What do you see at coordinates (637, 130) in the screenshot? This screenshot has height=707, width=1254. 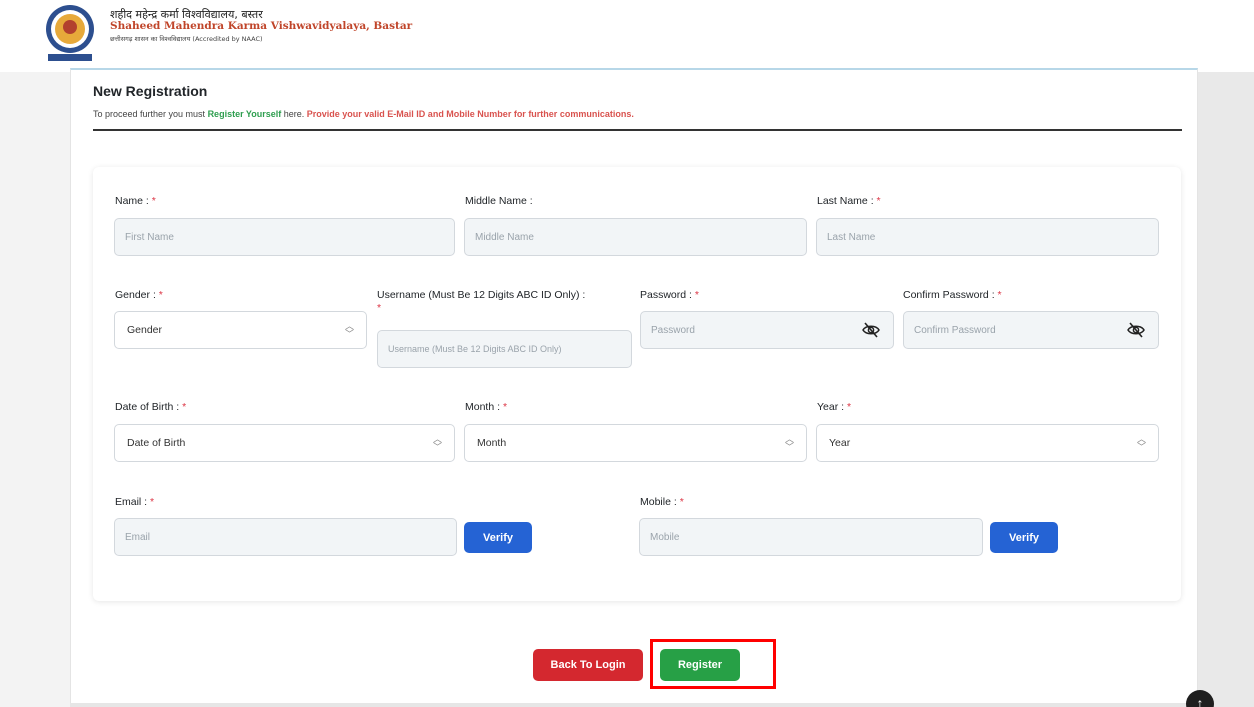 I see `title-divider` at bounding box center [637, 130].